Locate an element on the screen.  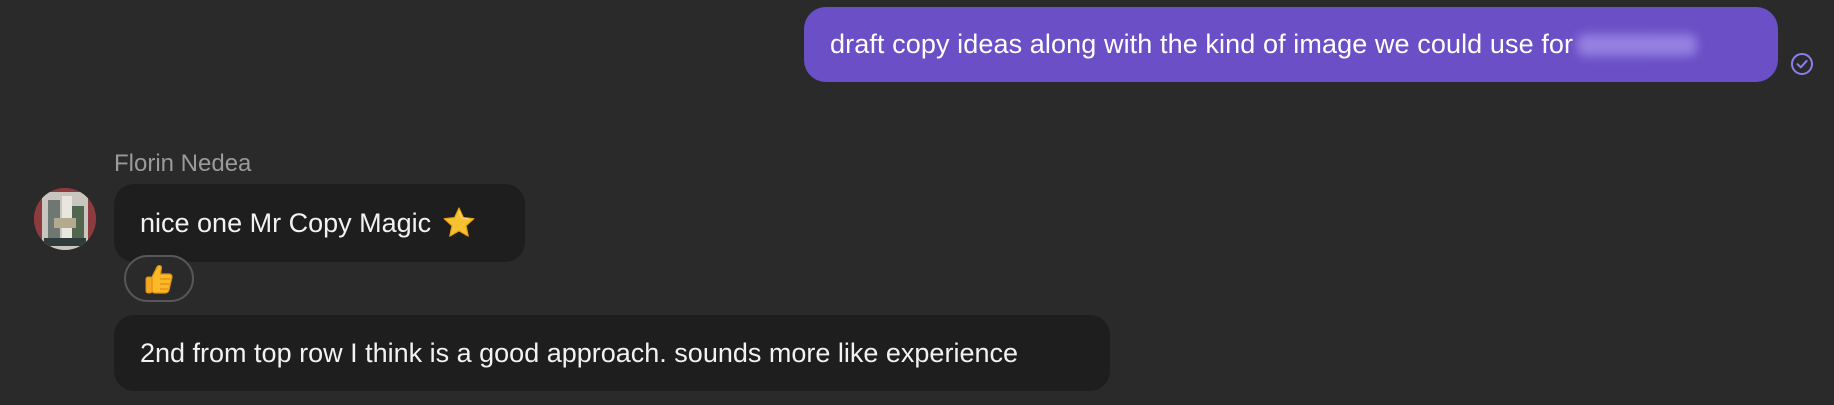
star-emoji-icon is located at coordinates (459, 222).